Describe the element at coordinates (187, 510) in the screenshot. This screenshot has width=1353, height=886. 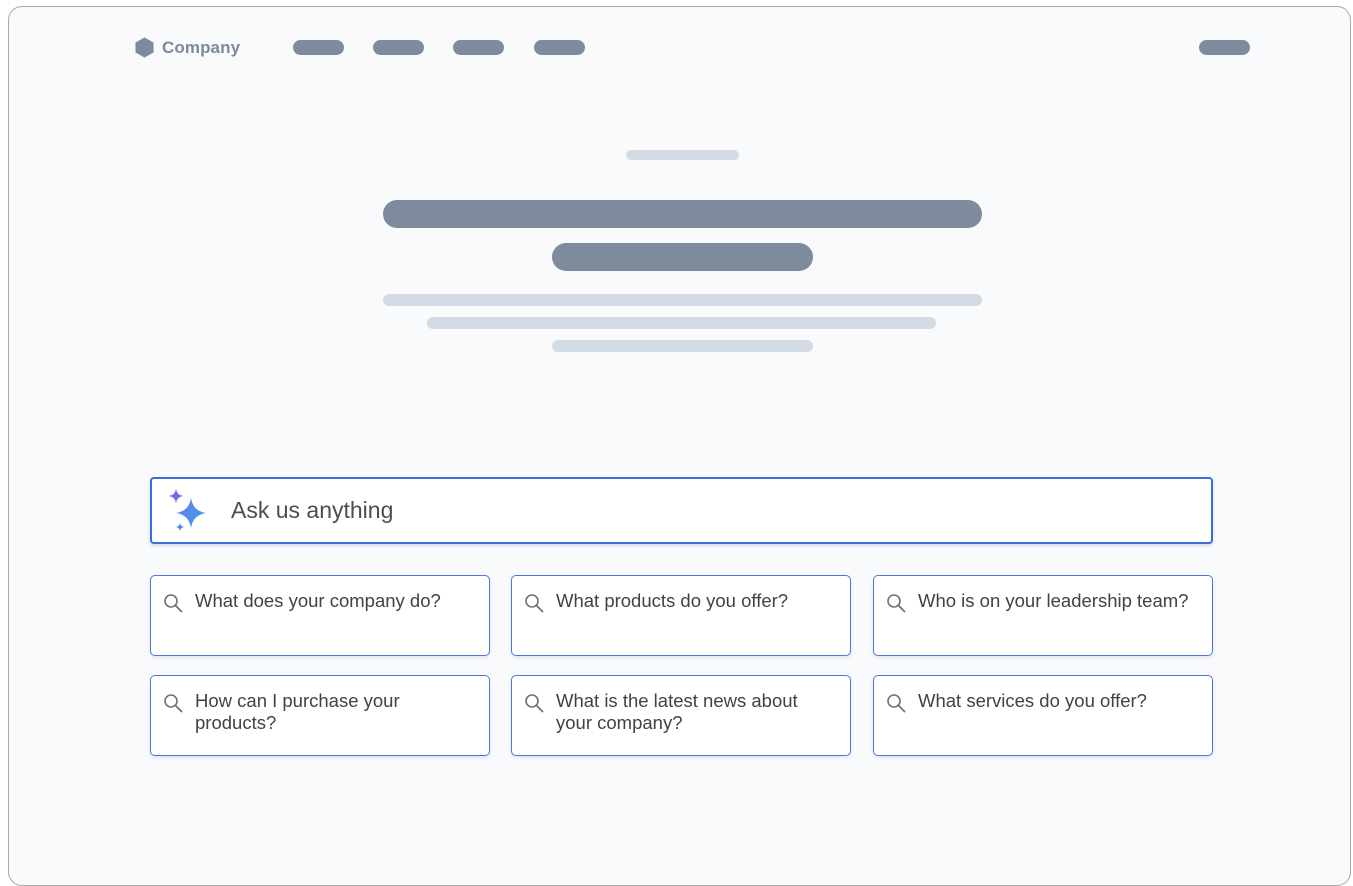
I see `sparkle-icon` at that location.